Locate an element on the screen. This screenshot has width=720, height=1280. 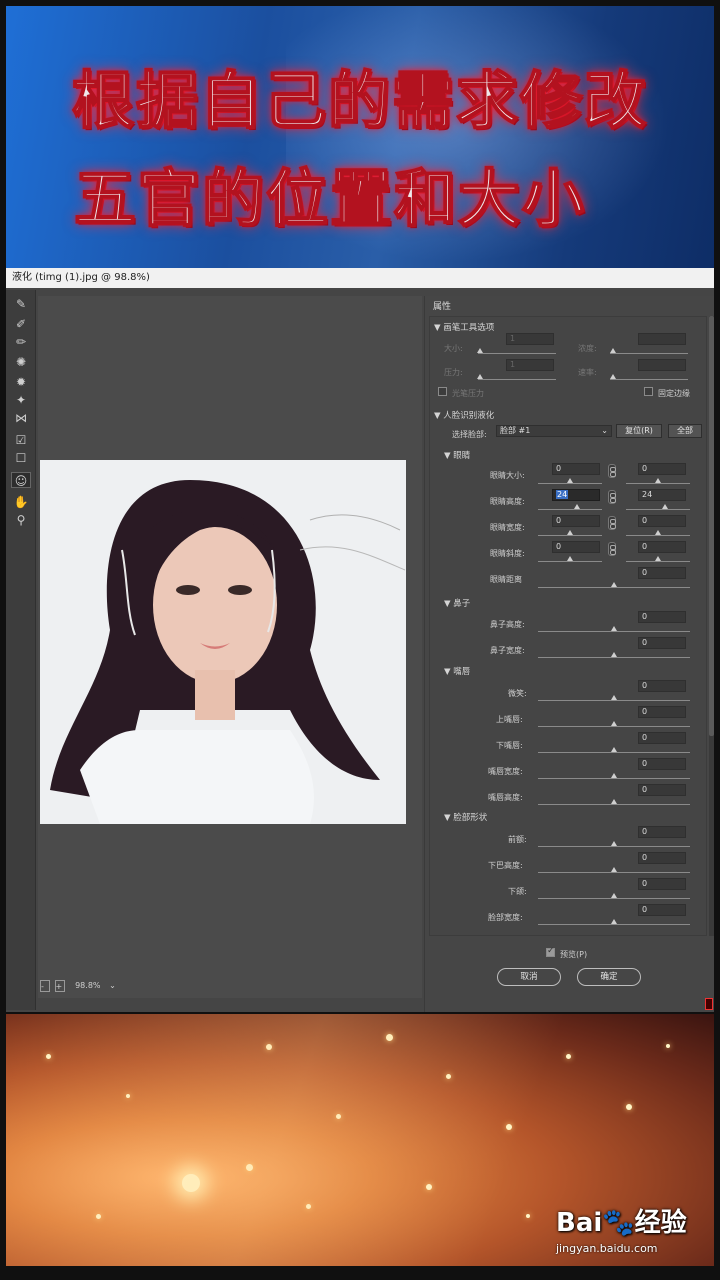
properties-scrollbar is located at coordinates (711, 626).